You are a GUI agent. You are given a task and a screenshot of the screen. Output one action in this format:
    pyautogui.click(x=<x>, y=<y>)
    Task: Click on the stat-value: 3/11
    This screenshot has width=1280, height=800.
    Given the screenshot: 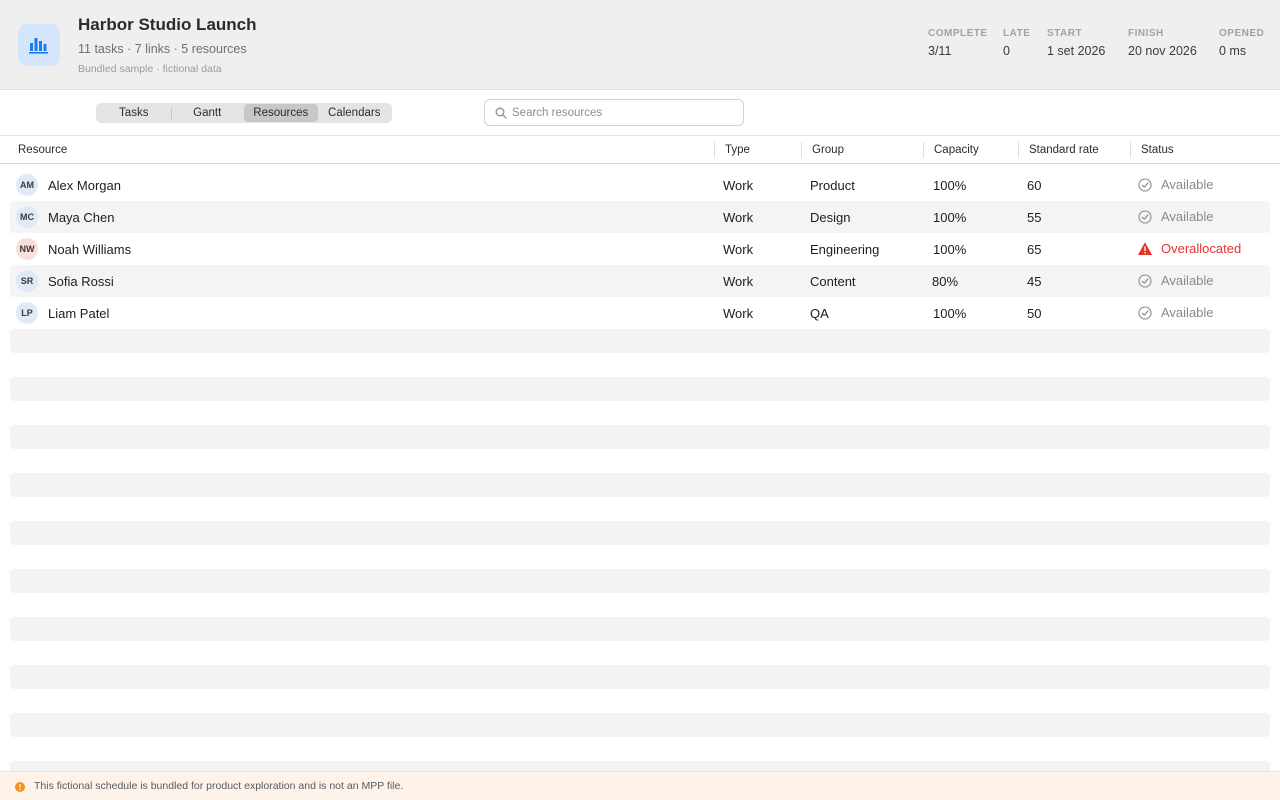 What is the action you would take?
    pyautogui.click(x=940, y=51)
    